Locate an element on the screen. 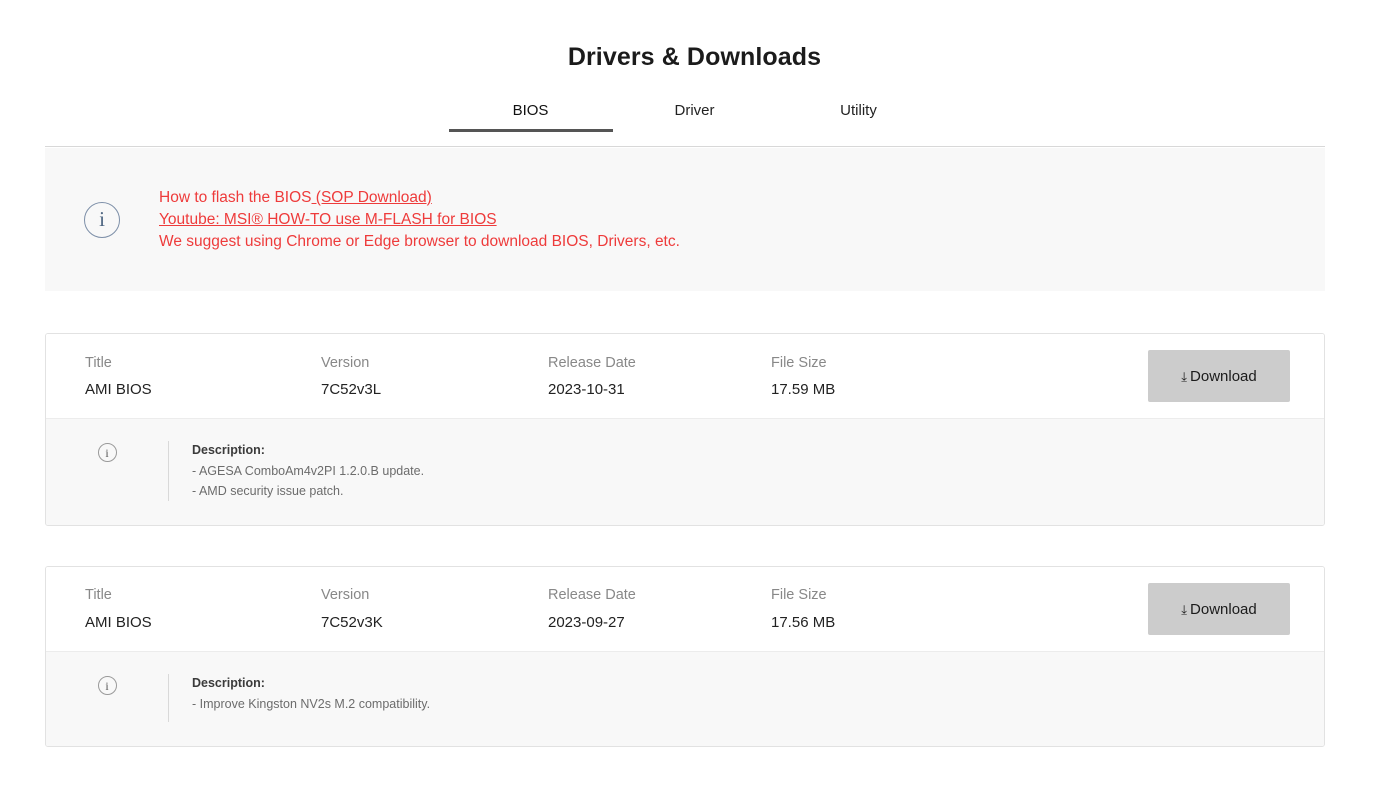  cell-file-size: 17.56 MB is located at coordinates (803, 622).